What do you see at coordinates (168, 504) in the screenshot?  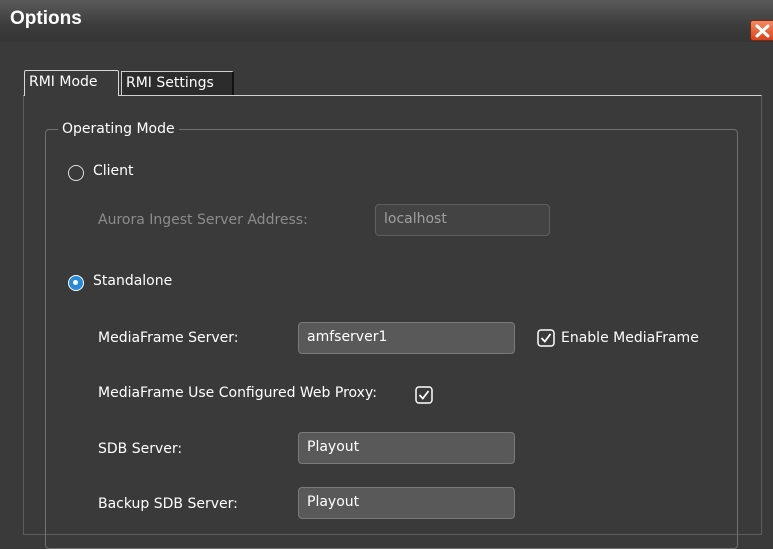 I see `backup-sdb-server-label: Backup SDB Server:` at bounding box center [168, 504].